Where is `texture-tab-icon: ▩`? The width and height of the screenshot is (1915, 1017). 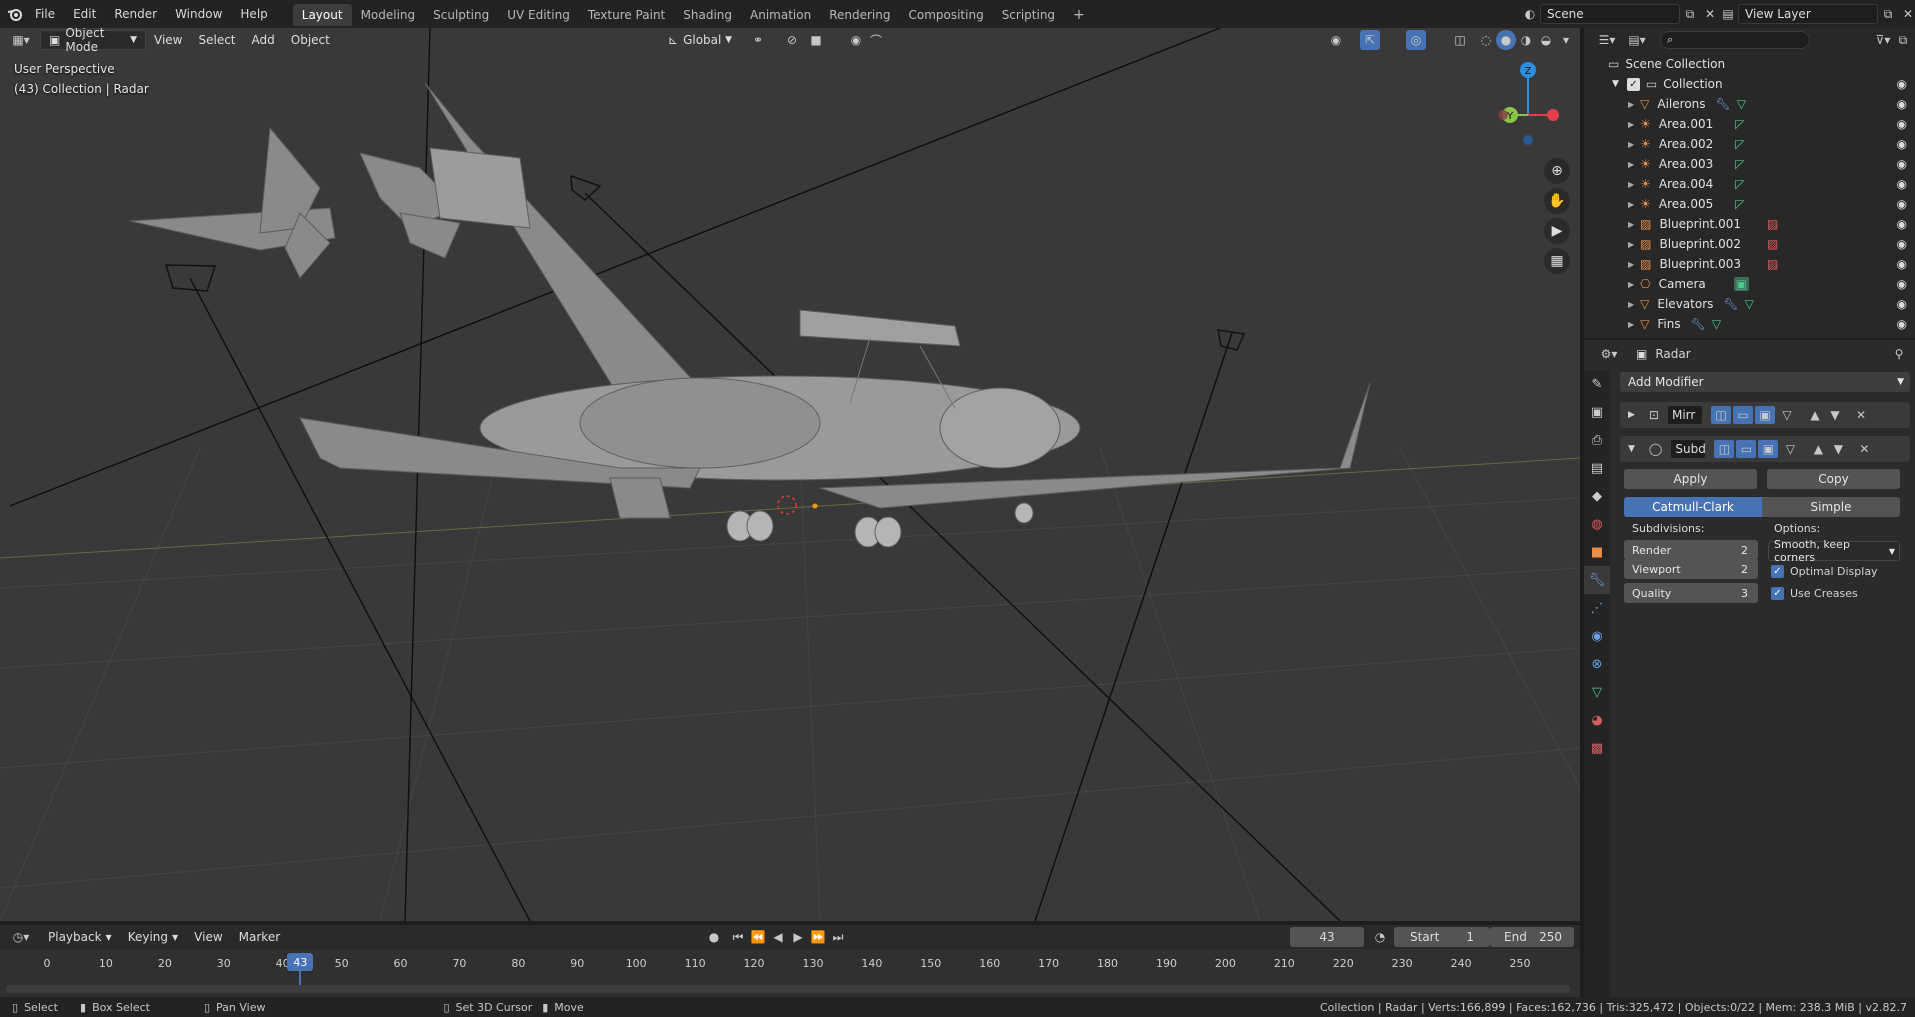
texture-tab-icon: ▩ is located at coordinates (1597, 748).